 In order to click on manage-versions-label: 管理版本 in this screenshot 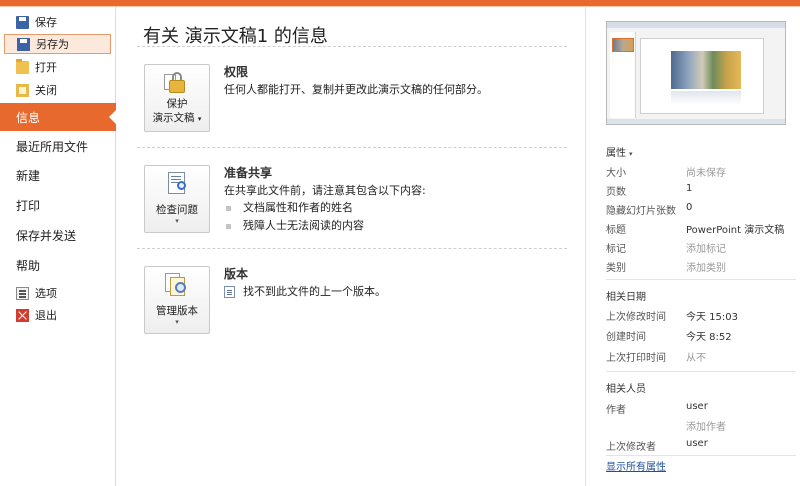, I will do `click(177, 311)`.